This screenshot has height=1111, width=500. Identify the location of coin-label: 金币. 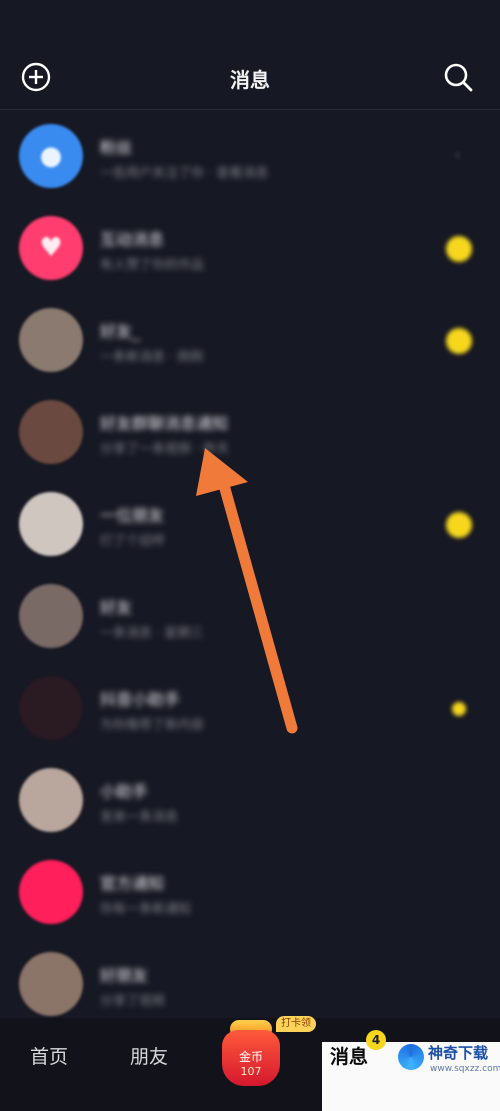
(250, 1057).